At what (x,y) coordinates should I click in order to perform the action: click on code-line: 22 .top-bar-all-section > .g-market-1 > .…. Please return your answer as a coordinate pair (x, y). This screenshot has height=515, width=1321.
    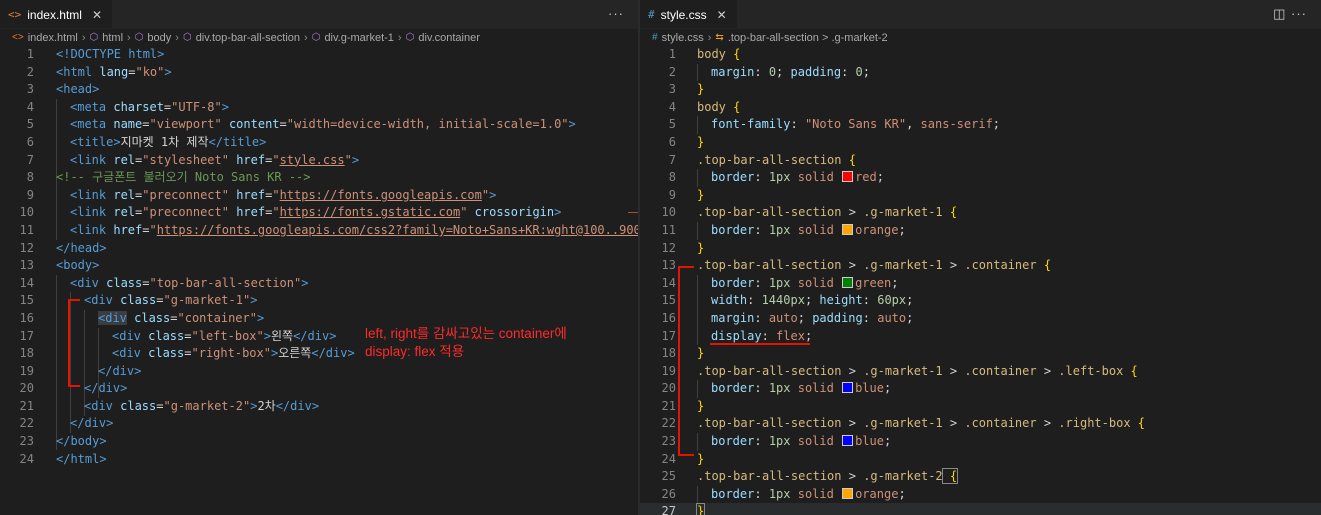
    Looking at the image, I should click on (903, 423).